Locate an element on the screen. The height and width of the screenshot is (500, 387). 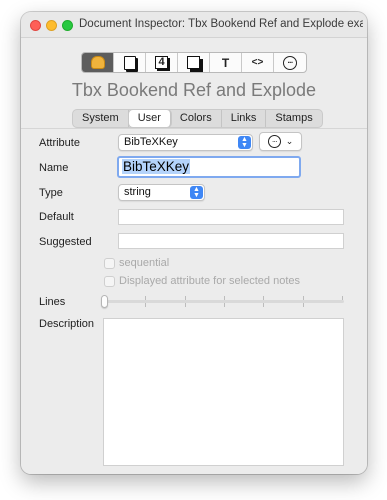
displayed-attribute-label: Displayed attribute for selected notes is located at coordinates (209, 281).